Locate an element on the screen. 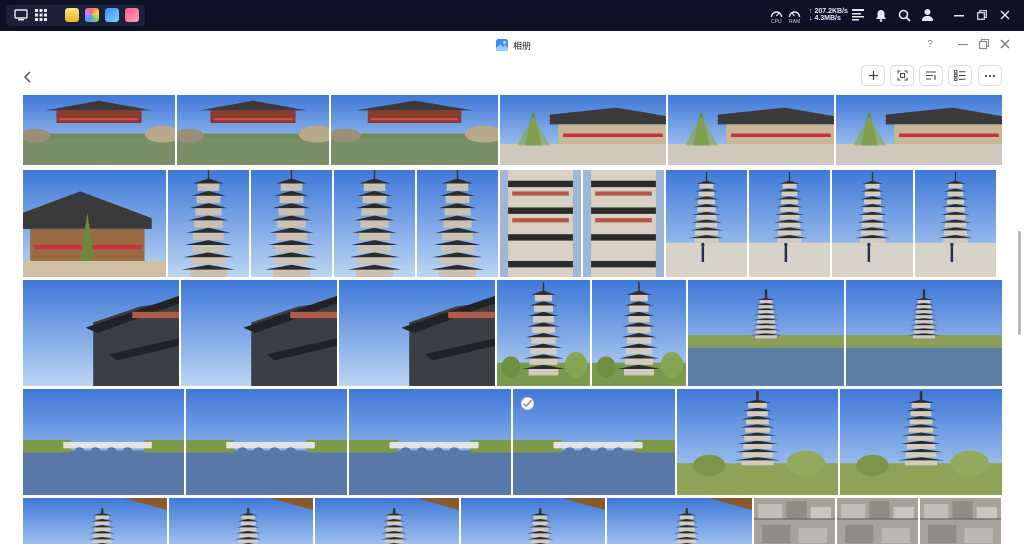  note-app-icon is located at coordinates (72, 15).